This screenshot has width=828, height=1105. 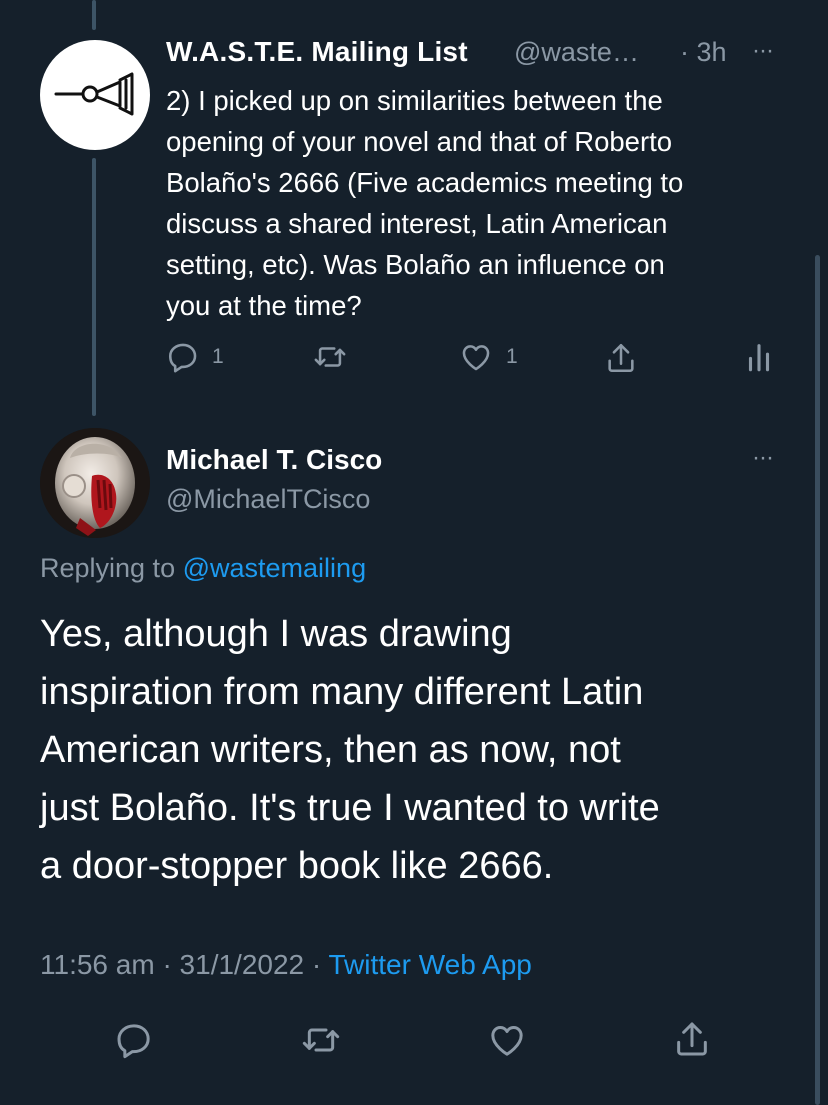 What do you see at coordinates (703, 52) in the screenshot?
I see `tweet-time: · 3h` at bounding box center [703, 52].